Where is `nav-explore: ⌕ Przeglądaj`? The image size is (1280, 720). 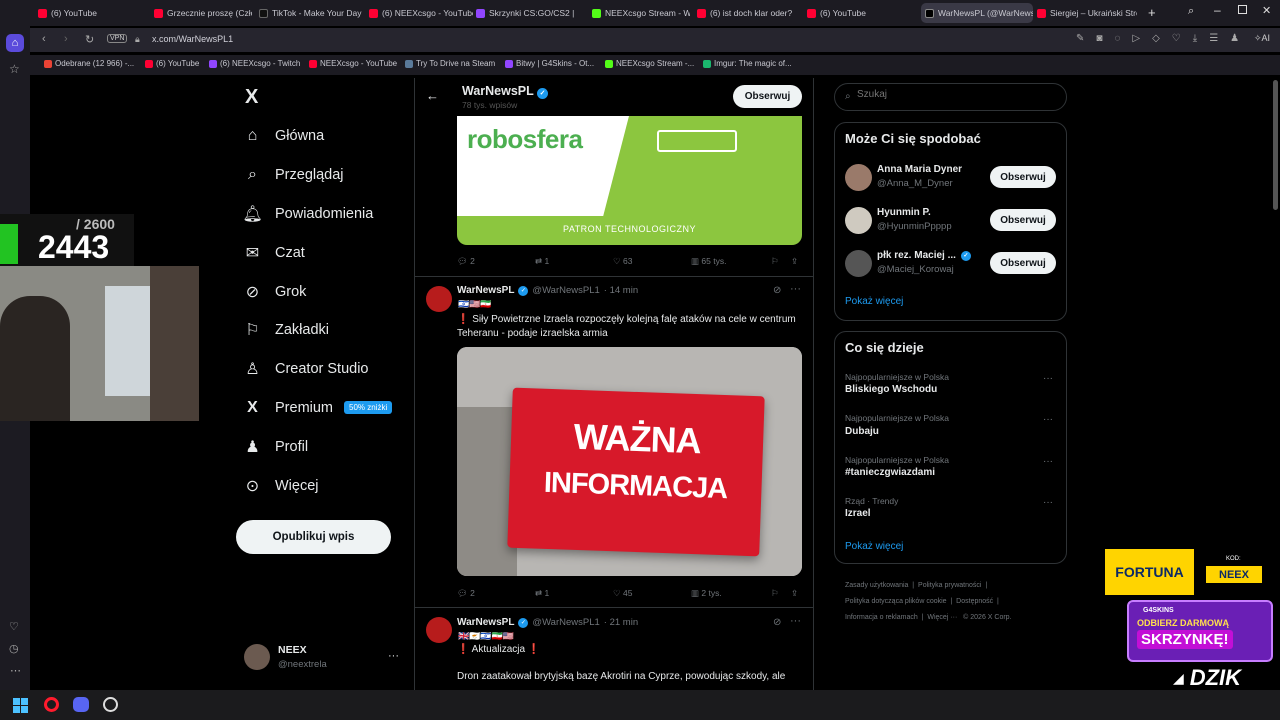 nav-explore: ⌕ Przeglądaj is located at coordinates (294, 174).